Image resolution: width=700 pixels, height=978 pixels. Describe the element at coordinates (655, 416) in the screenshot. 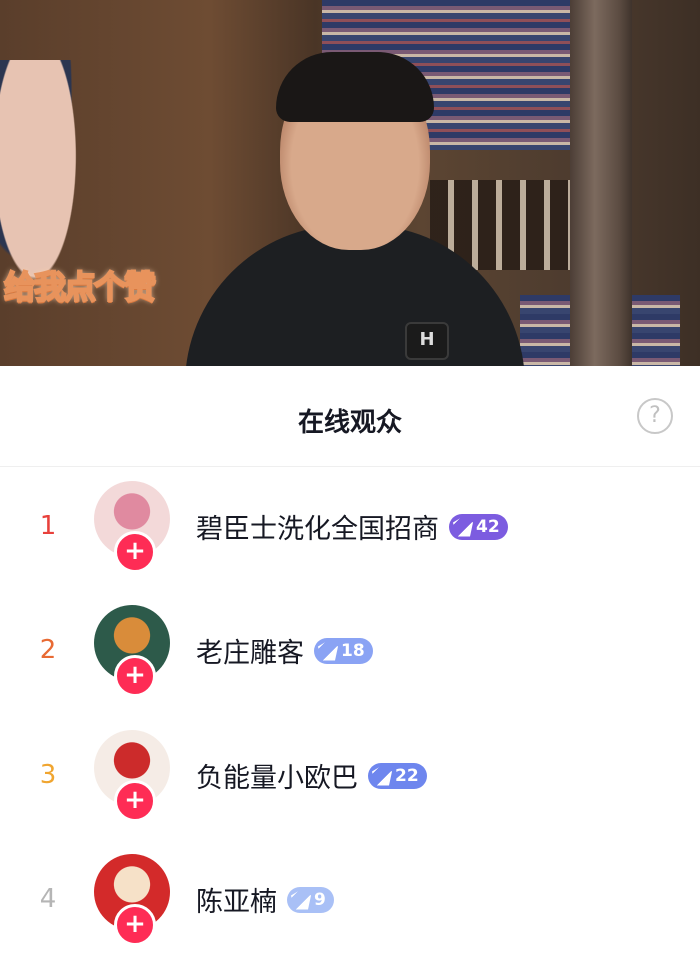

I see `help-icon: ?` at that location.